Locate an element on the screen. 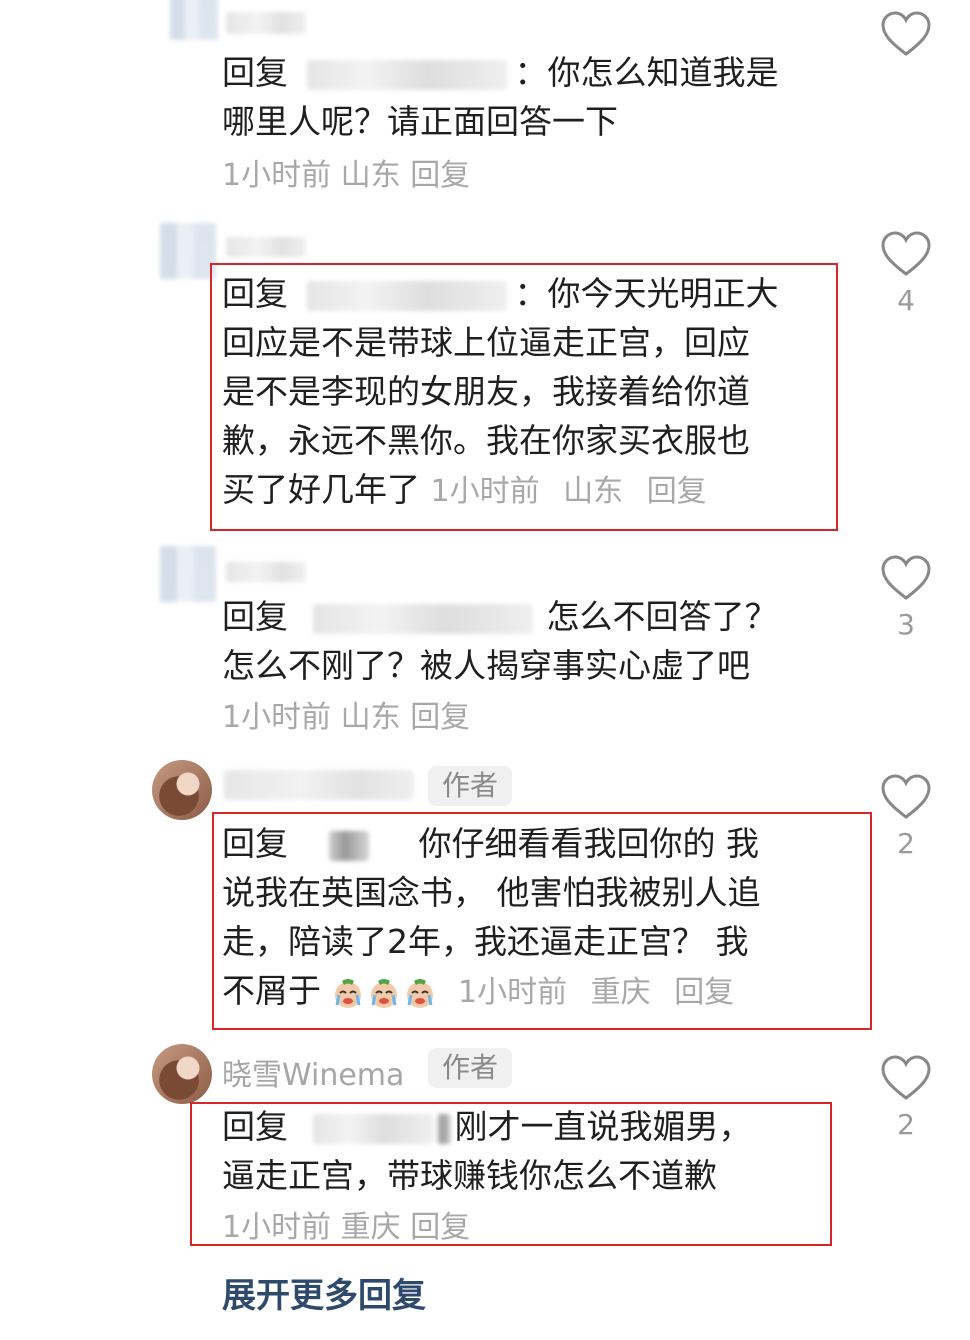  comment-3: 回复 怎么不回答了？ 怎么不刚了？被人揭穿事实心虚了吧 1小时前 山东 回复 3 is located at coordinates (485, 640).